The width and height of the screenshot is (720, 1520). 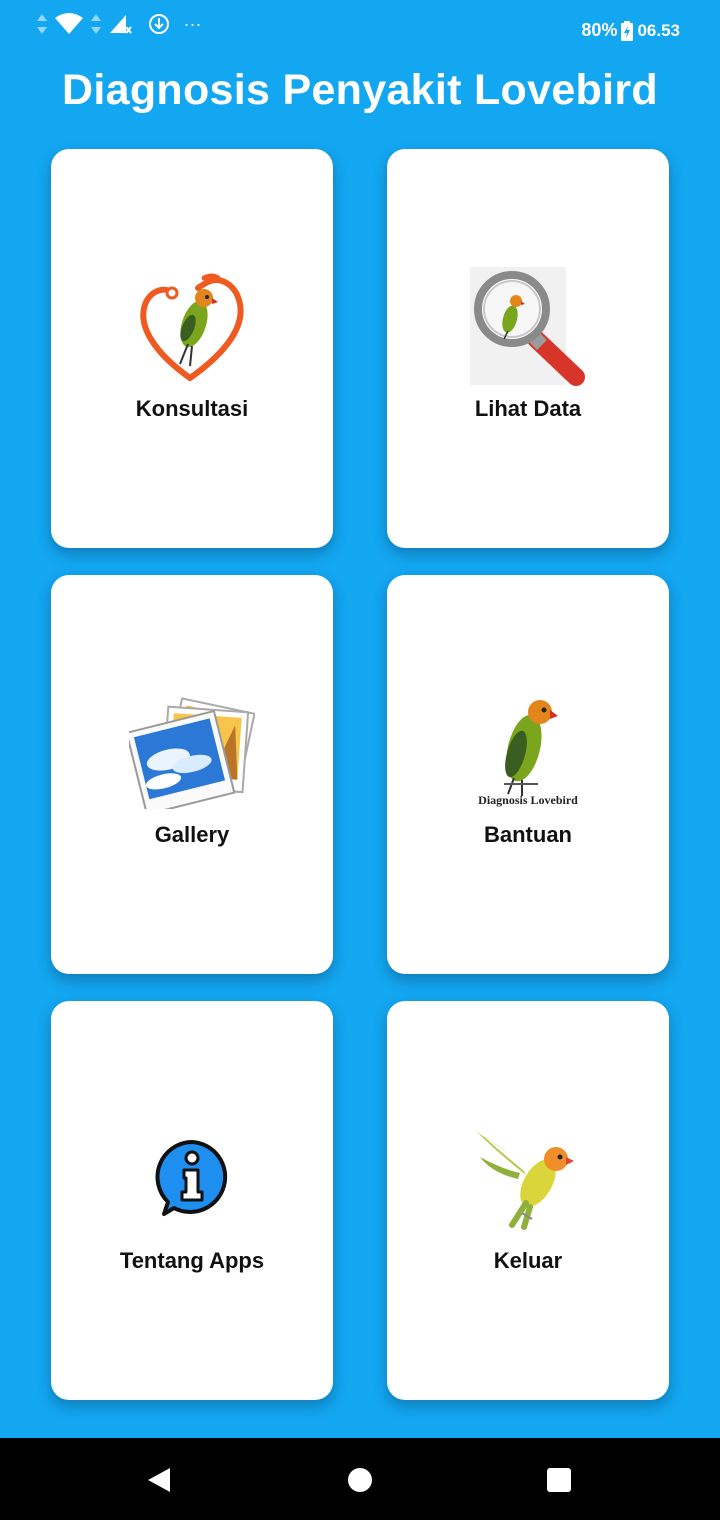 I want to click on back-button, so click(x=158, y=1480).